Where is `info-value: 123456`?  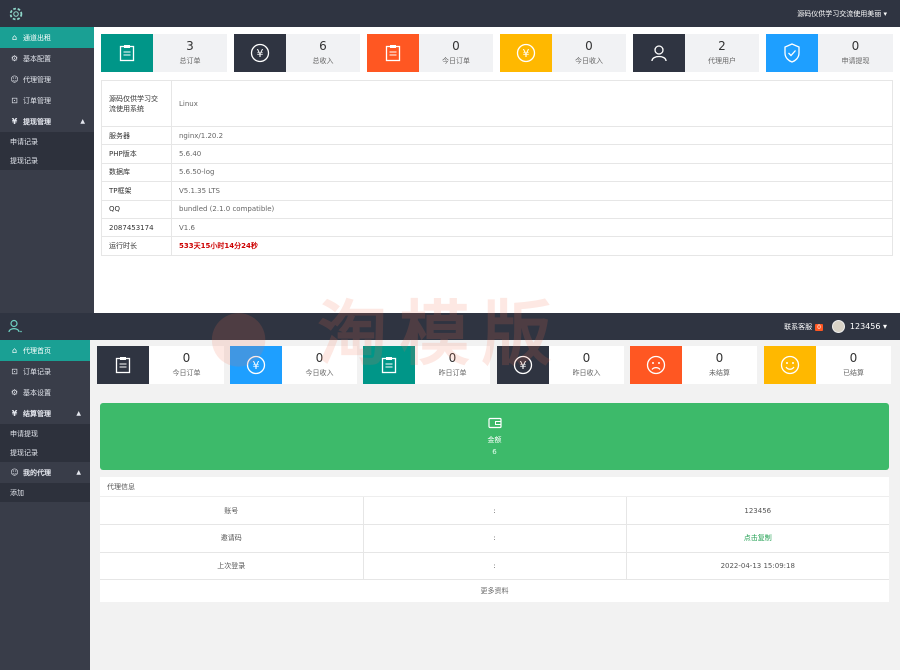
info-value: 123456 is located at coordinates (757, 511).